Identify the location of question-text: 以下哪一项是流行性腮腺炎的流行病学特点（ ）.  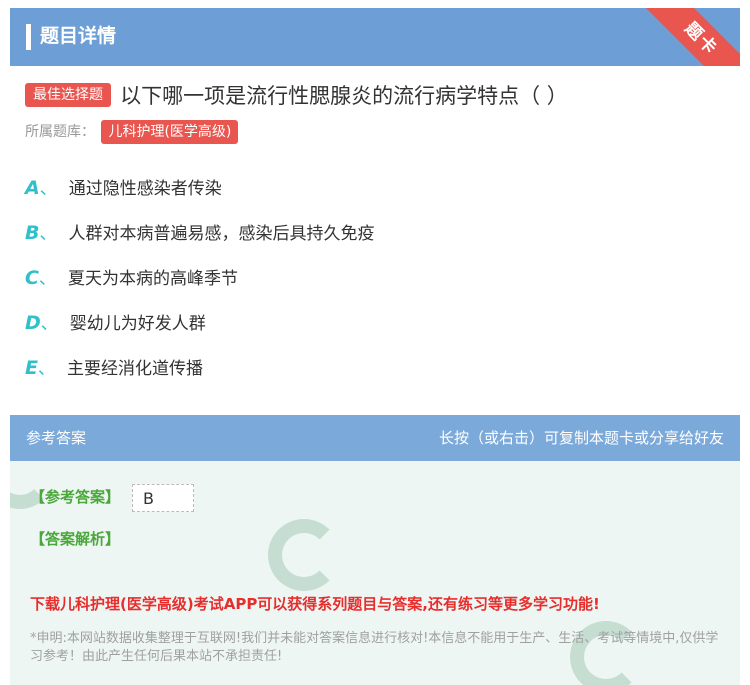
(344, 96).